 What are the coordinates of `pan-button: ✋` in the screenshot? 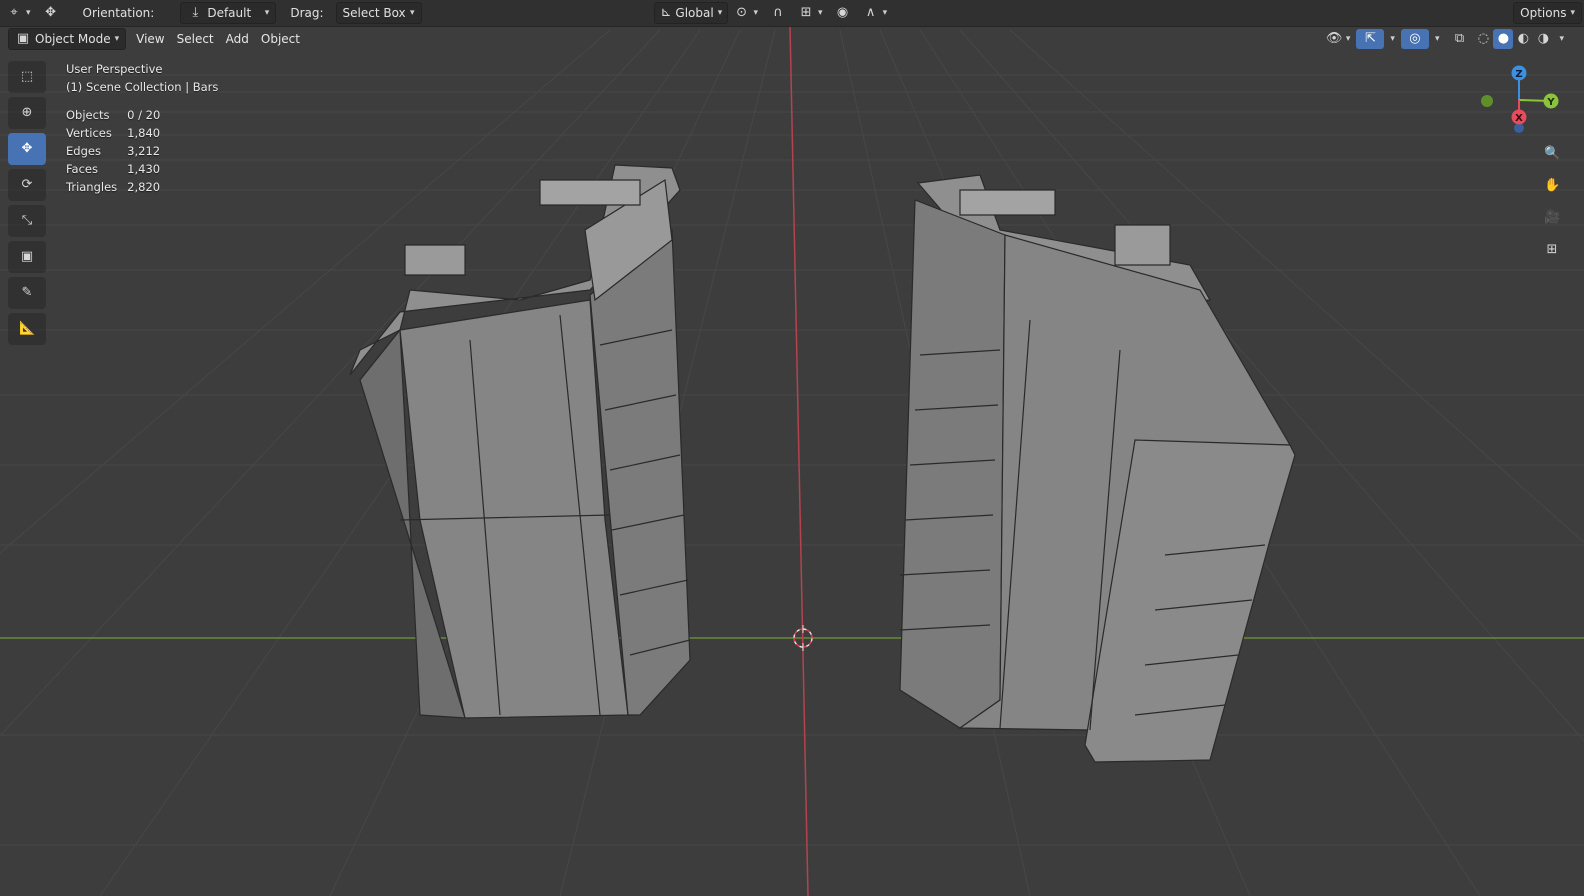 It's located at (1552, 186).